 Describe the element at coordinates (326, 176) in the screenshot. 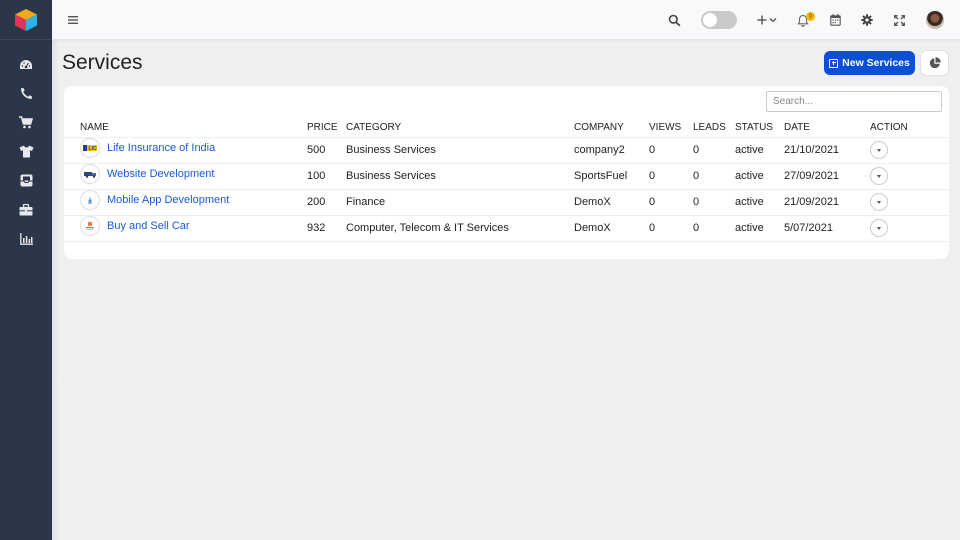

I see `price-cell: 100` at that location.